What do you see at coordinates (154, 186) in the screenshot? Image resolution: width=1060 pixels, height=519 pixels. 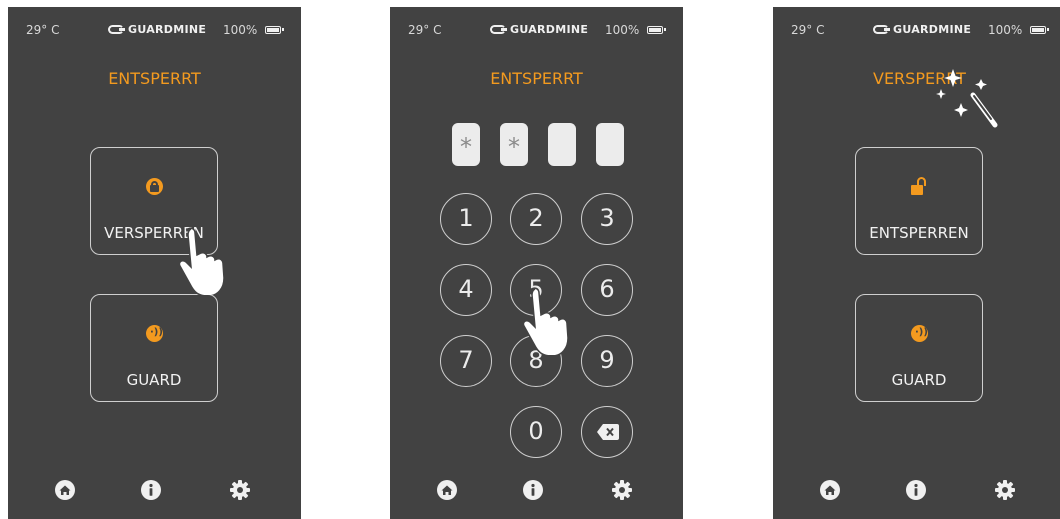 I see `lock-icon` at bounding box center [154, 186].